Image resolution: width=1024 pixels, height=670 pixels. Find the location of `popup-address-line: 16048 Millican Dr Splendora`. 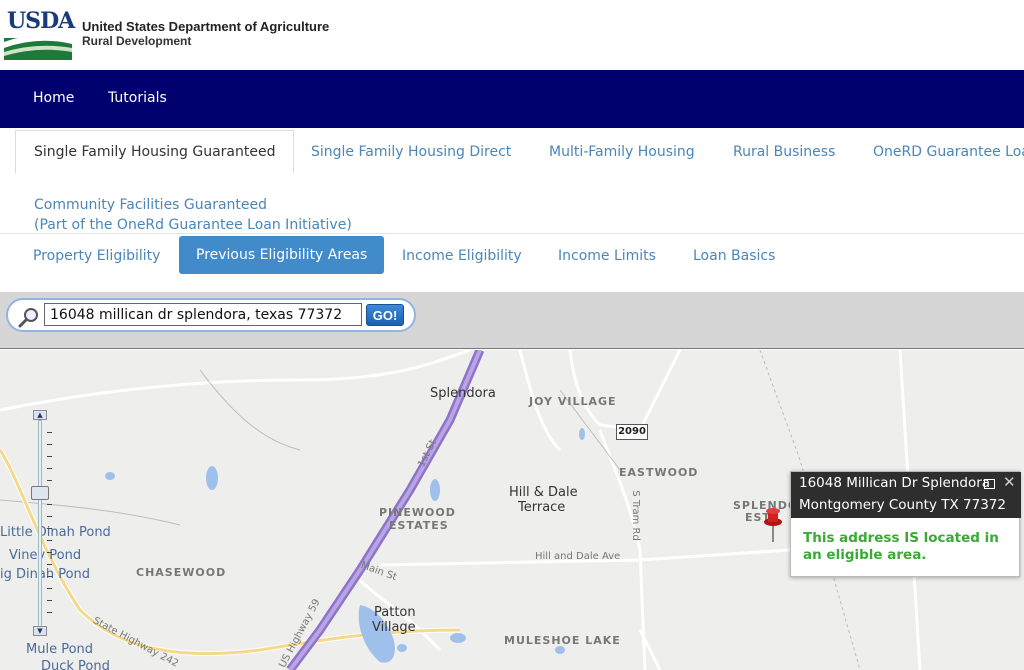

popup-address-line: 16048 Millican Dr Splendora is located at coordinates (894, 483).